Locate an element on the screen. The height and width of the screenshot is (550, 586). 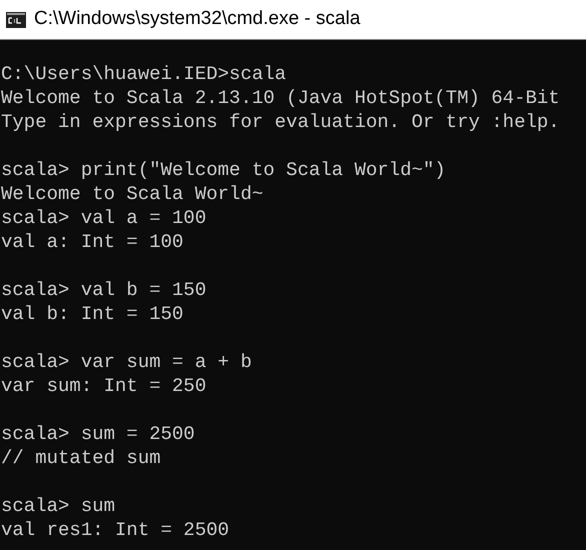
console-line: // mutated sum is located at coordinates (81, 458).